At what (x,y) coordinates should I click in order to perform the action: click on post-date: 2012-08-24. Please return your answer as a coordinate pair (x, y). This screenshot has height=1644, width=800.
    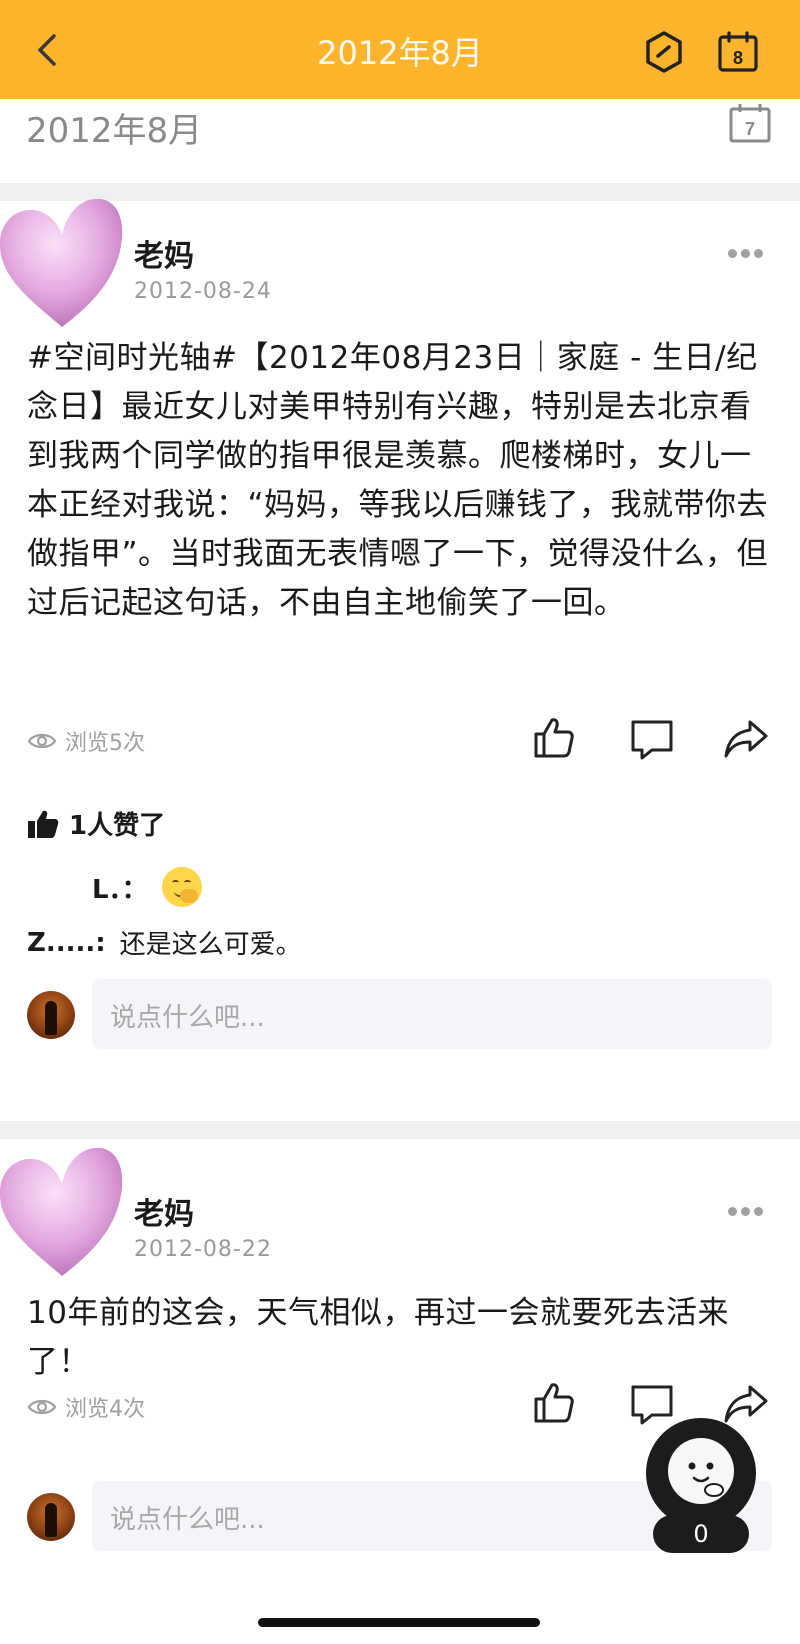
    Looking at the image, I should click on (203, 291).